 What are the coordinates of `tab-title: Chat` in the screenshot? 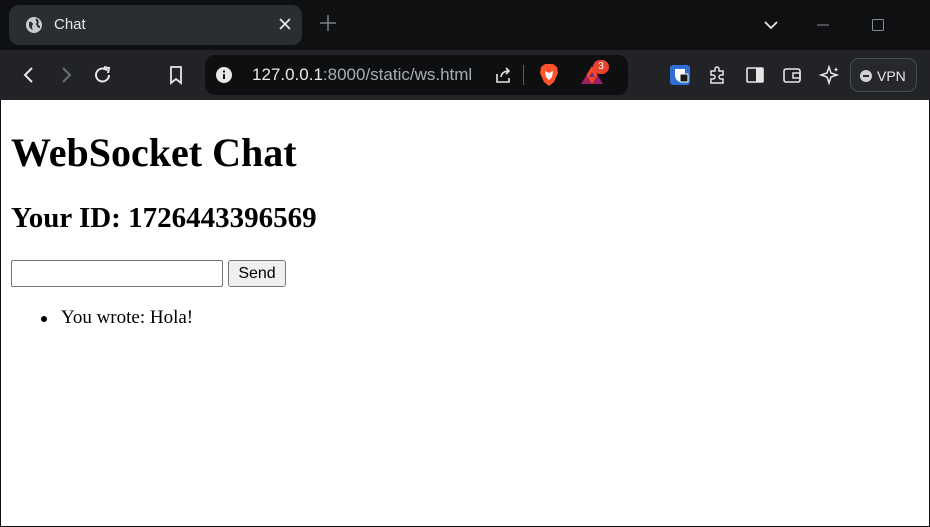 It's located at (70, 24).